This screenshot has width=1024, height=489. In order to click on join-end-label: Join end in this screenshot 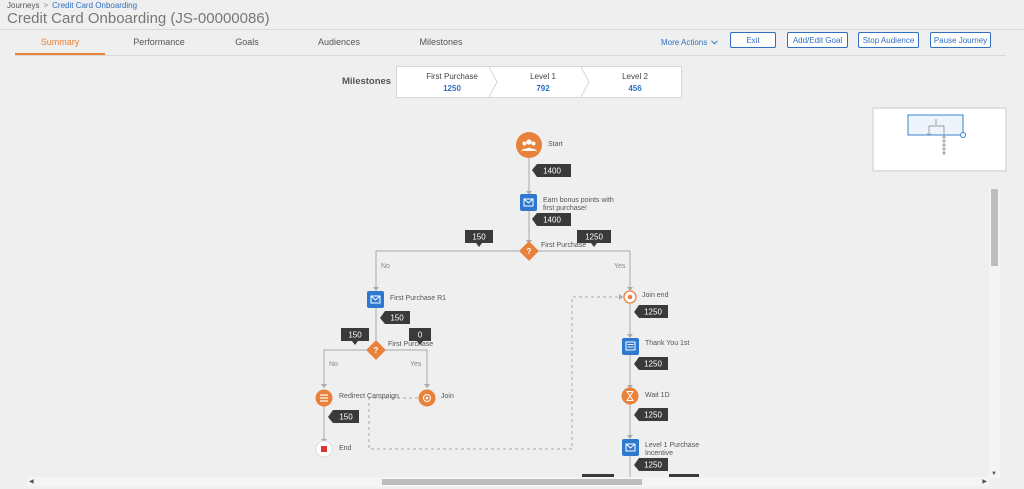, I will do `click(655, 295)`.